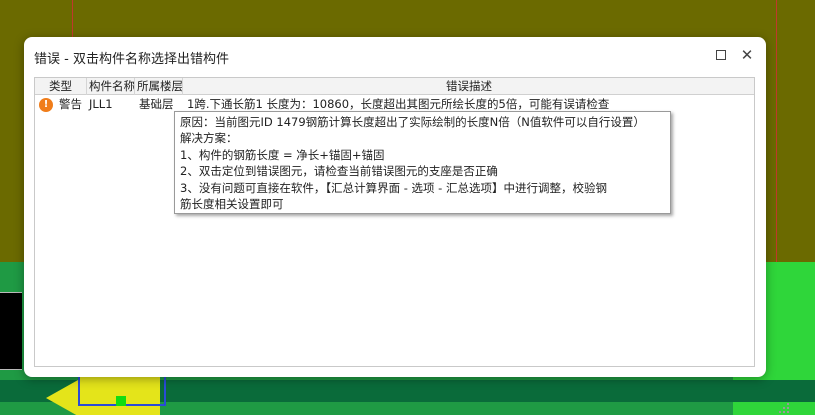 Image resolution: width=815 pixels, height=415 pixels. I want to click on background-yellow-arrow, so click(62, 397).